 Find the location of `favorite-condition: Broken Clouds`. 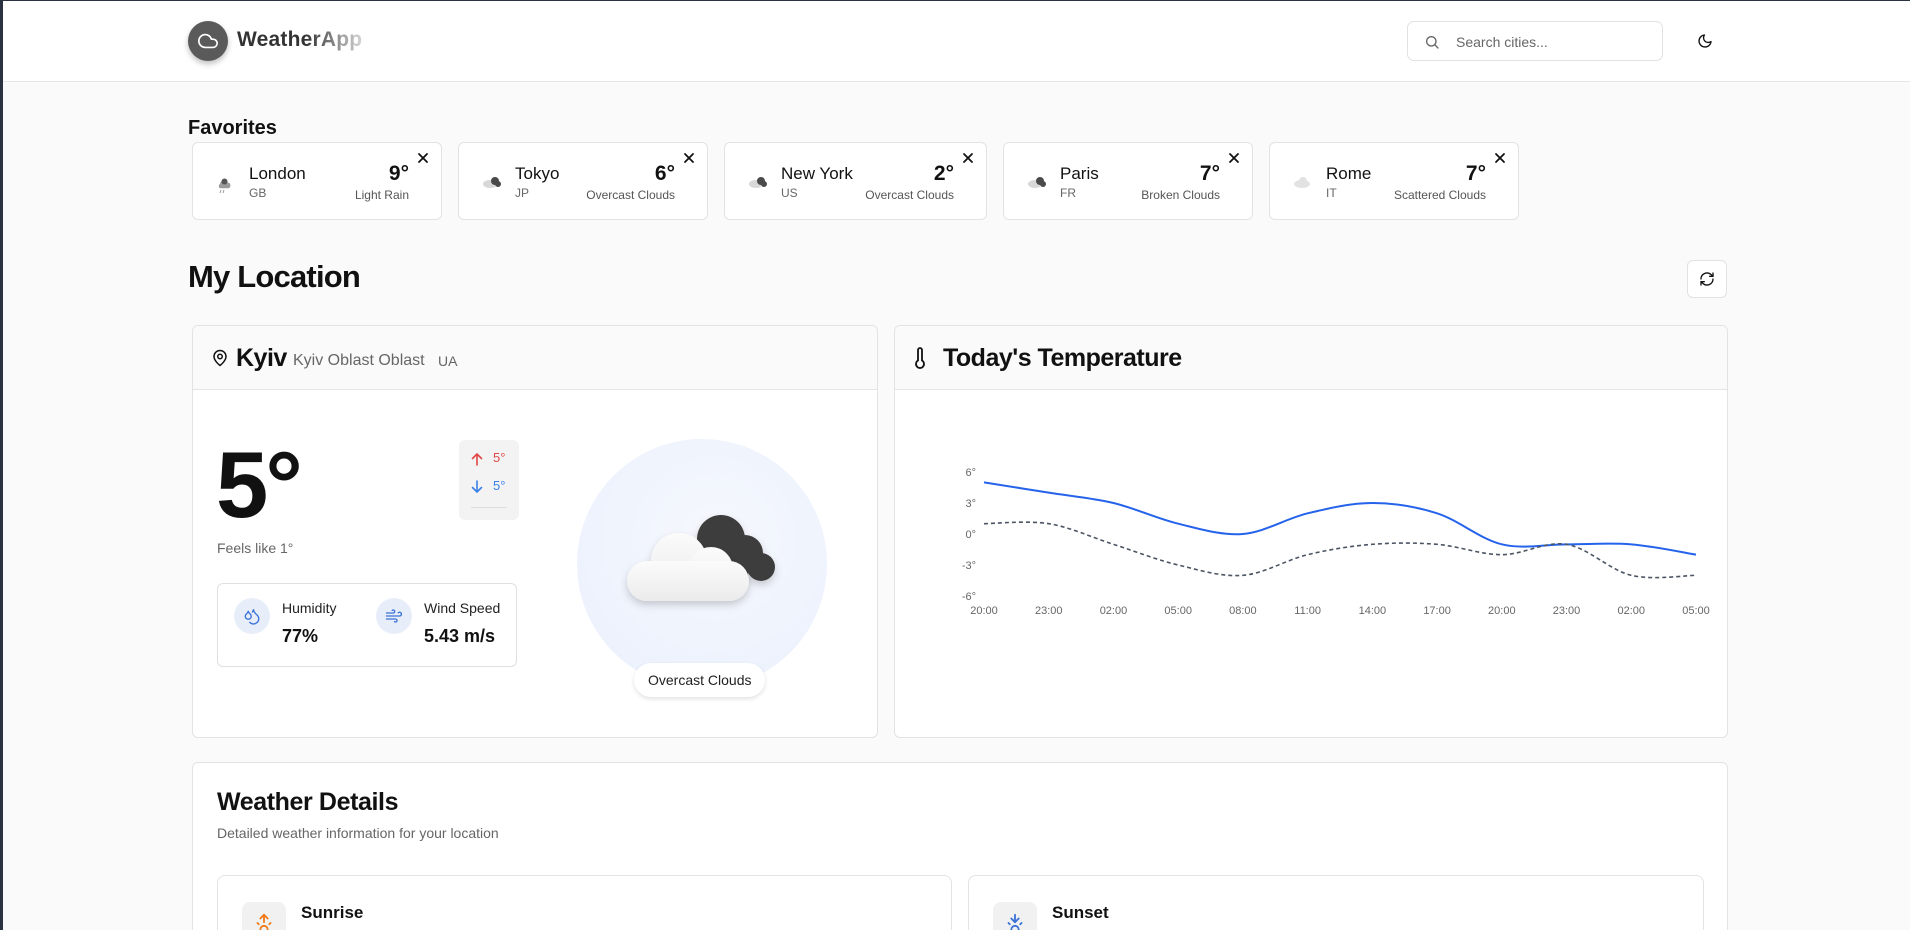

favorite-condition: Broken Clouds is located at coordinates (1180, 195).